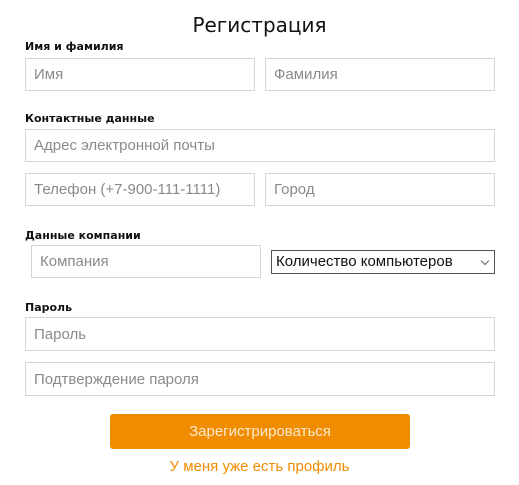 This screenshot has width=519, height=485. I want to click on email-input, so click(260, 145).